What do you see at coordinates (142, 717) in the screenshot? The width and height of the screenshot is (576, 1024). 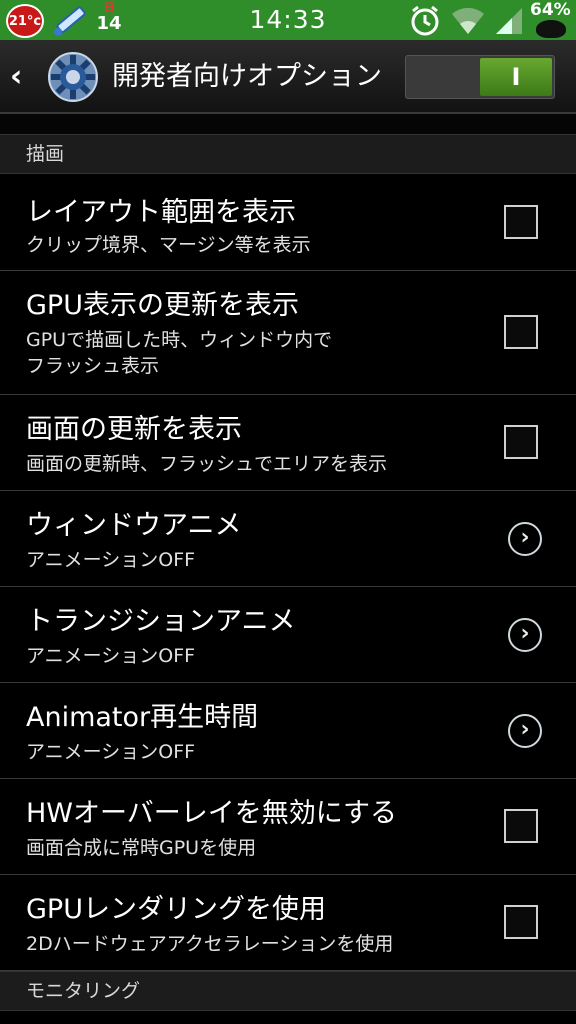 I see `item-title: Animator再生時間` at bounding box center [142, 717].